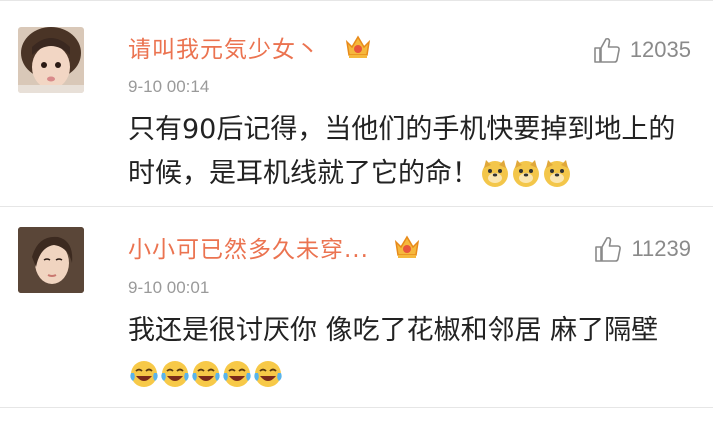 The width and height of the screenshot is (713, 421). Describe the element at coordinates (169, 287) in the screenshot. I see `timestamp: 9-10 00:01` at that location.